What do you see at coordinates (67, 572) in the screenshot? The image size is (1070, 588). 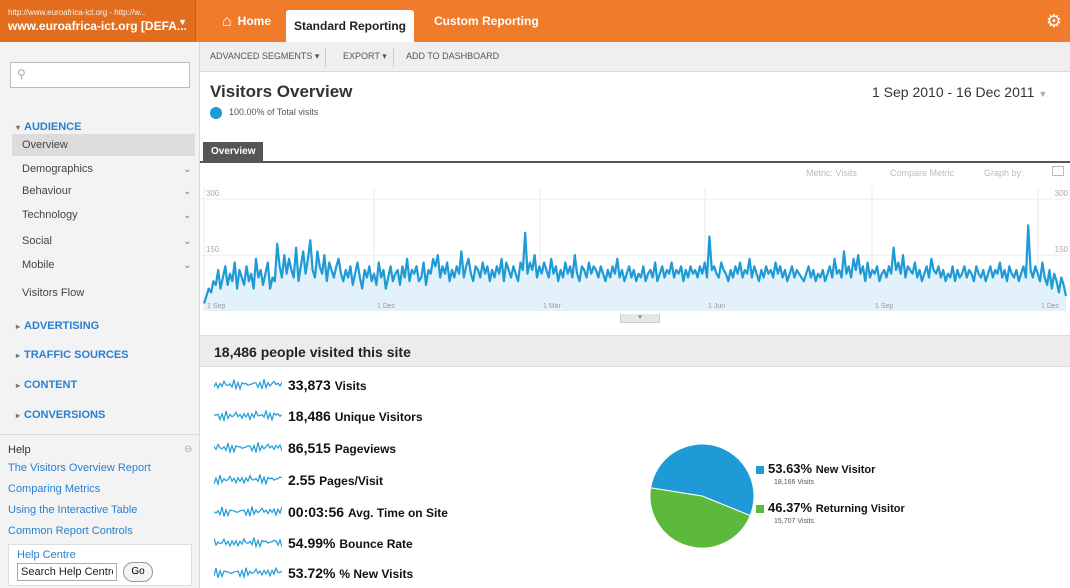 I see `help-search-input` at bounding box center [67, 572].